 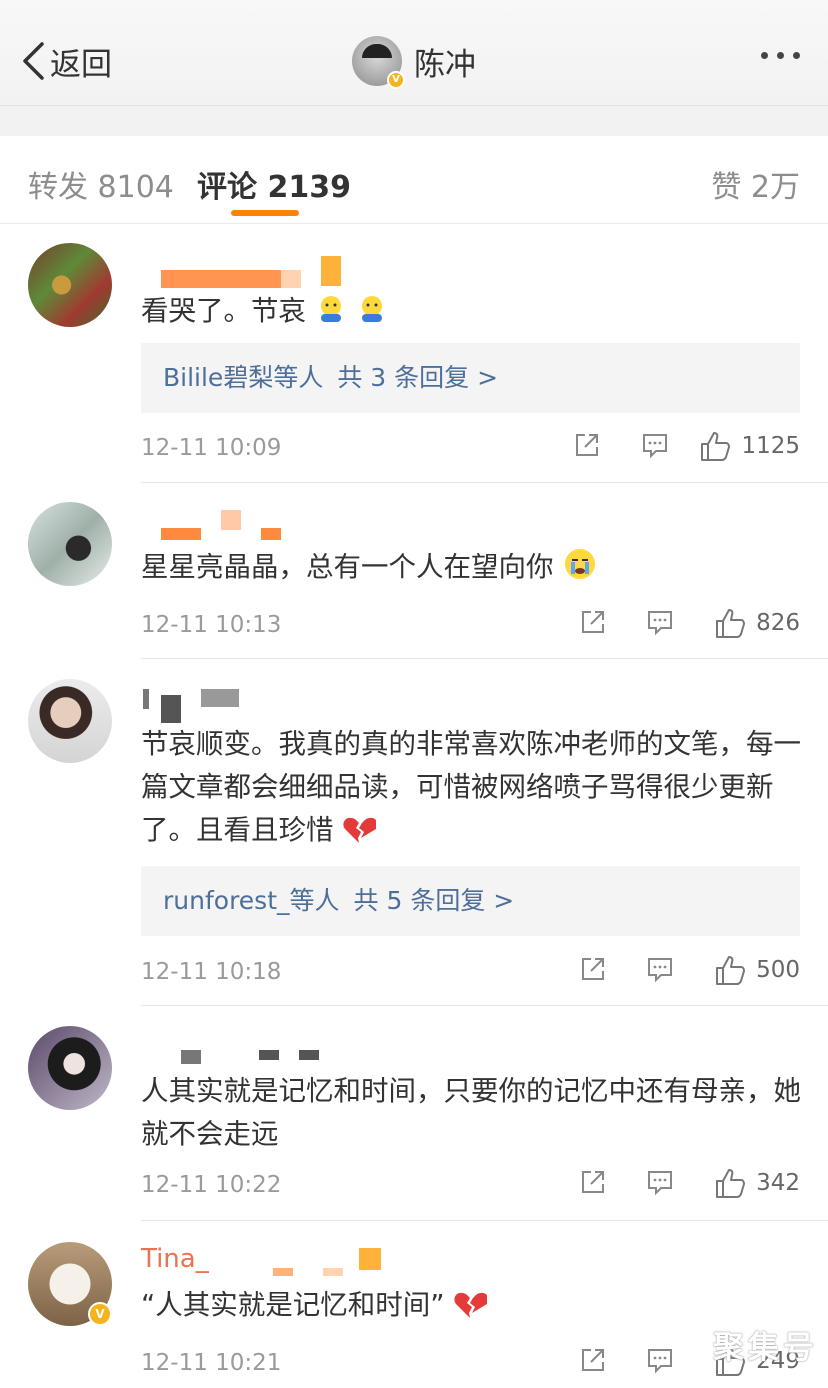 What do you see at coordinates (211, 1185) in the screenshot?
I see `comment-time: 12-11 10:22` at bounding box center [211, 1185].